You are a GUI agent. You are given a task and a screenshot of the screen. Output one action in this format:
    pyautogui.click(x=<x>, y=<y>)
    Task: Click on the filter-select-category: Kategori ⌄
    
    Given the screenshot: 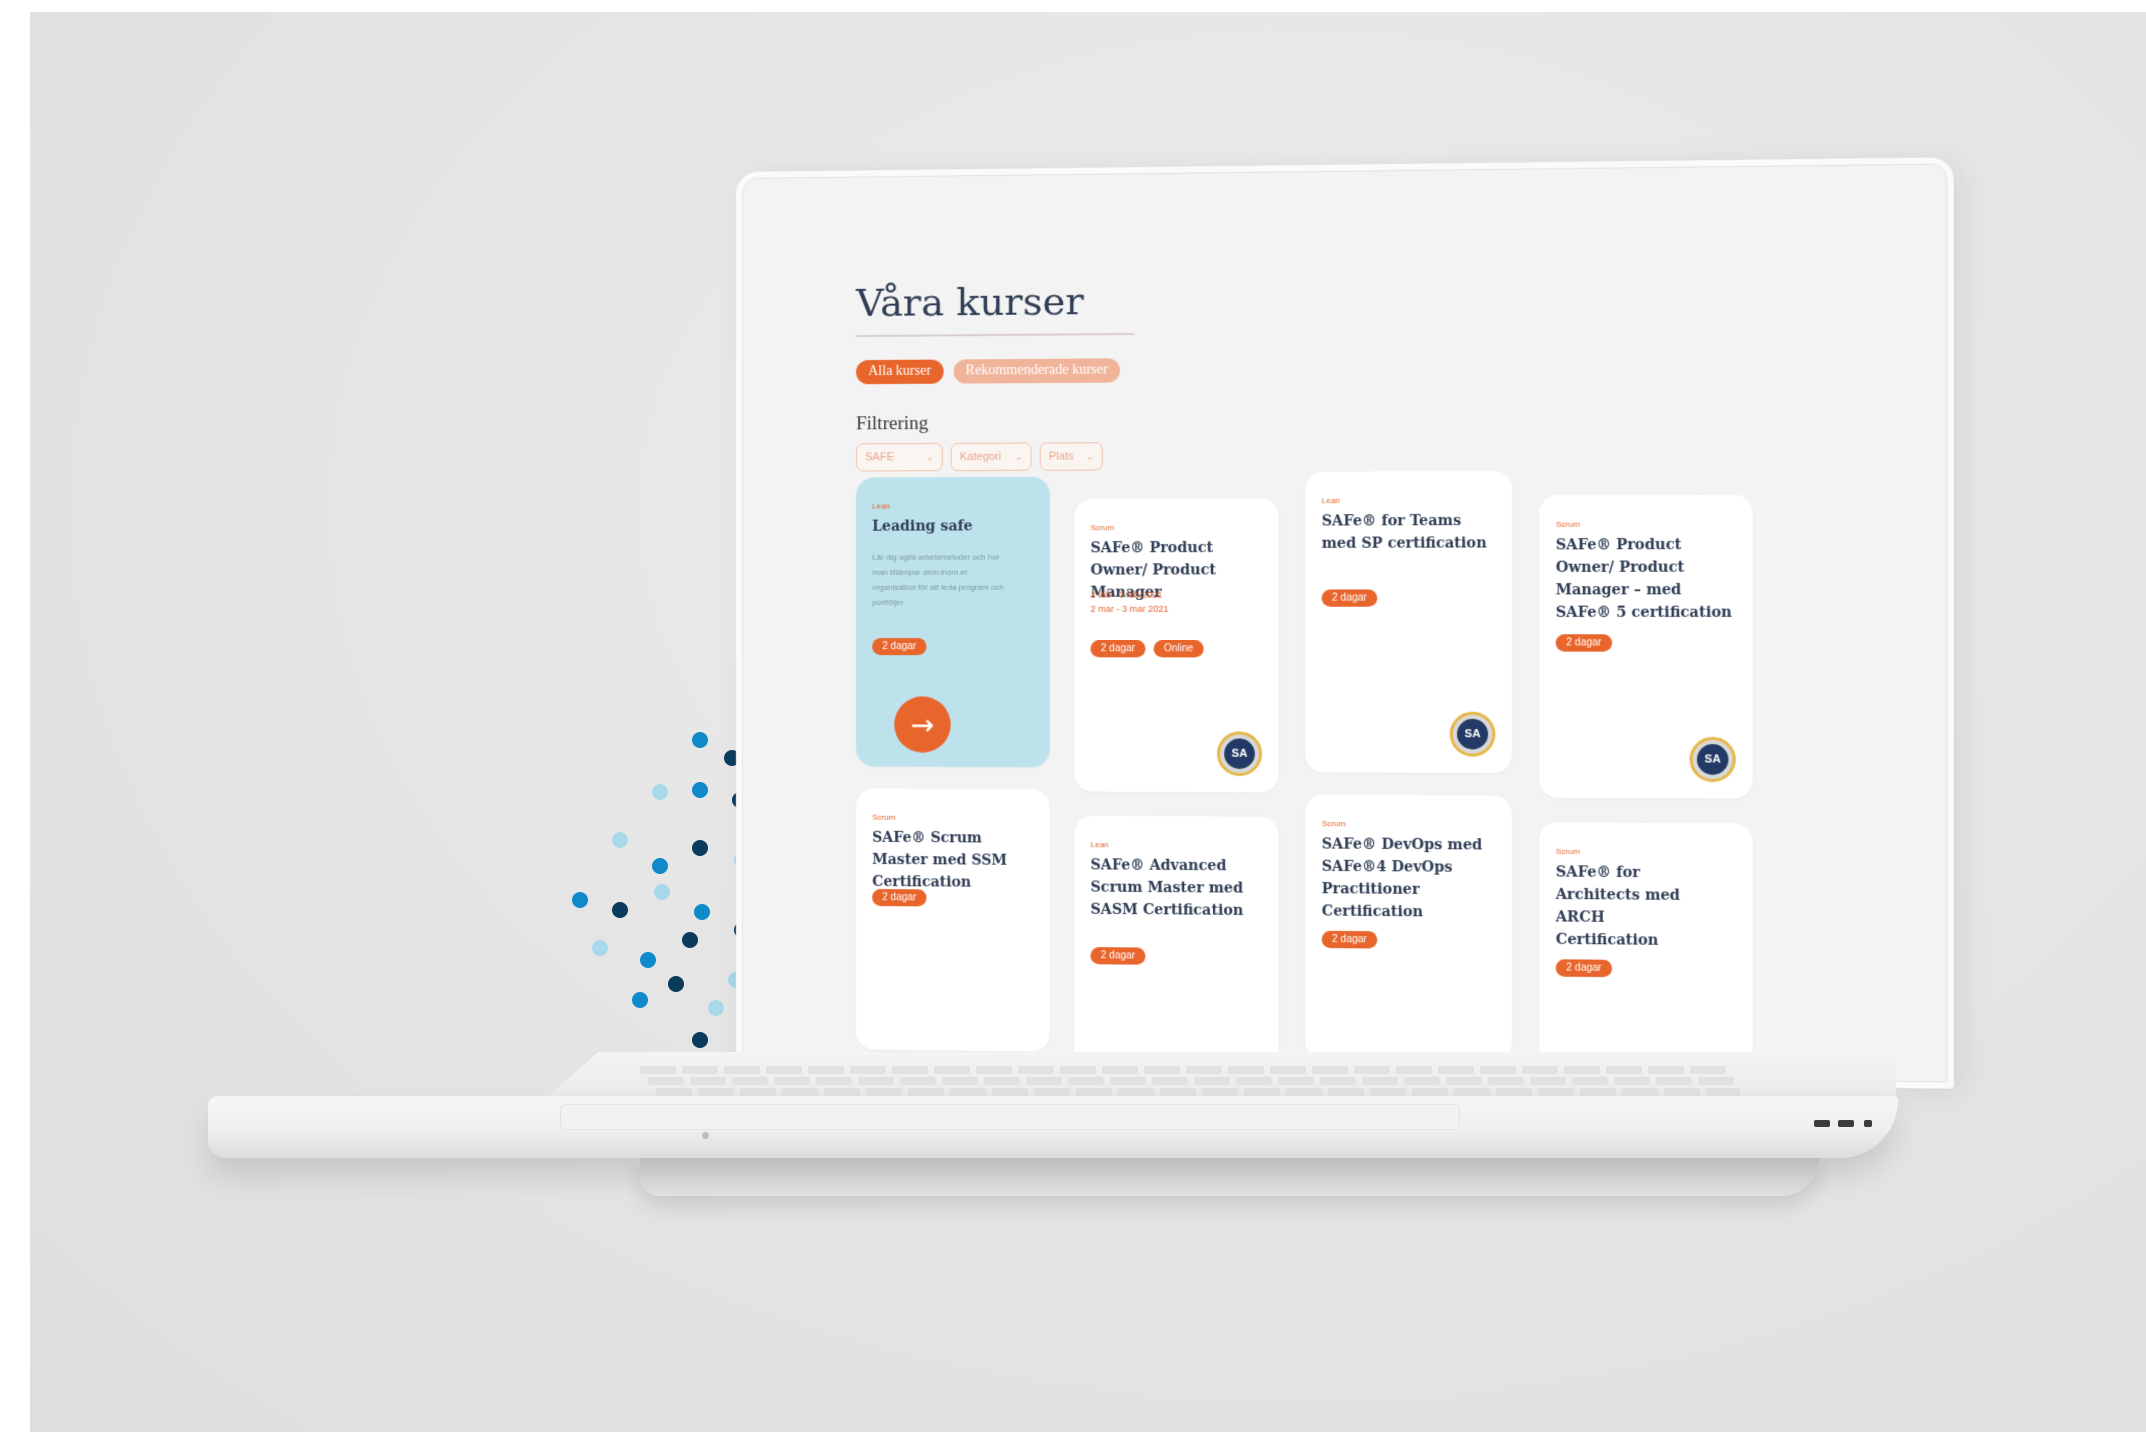 What is the action you would take?
    pyautogui.click(x=991, y=457)
    